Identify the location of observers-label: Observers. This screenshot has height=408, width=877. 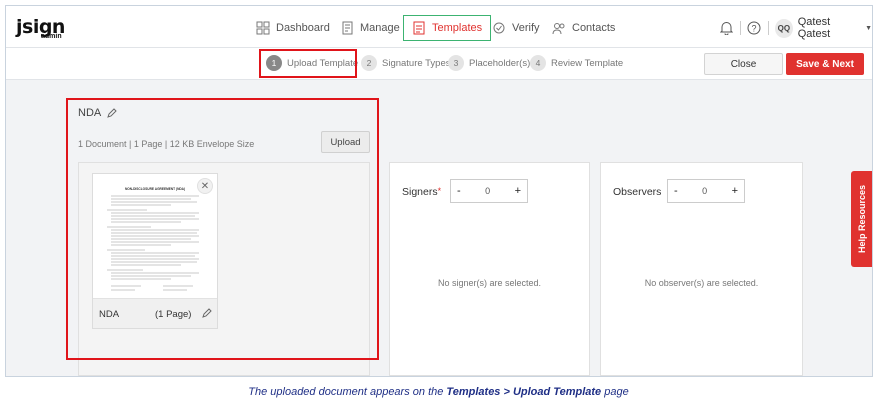
(637, 192).